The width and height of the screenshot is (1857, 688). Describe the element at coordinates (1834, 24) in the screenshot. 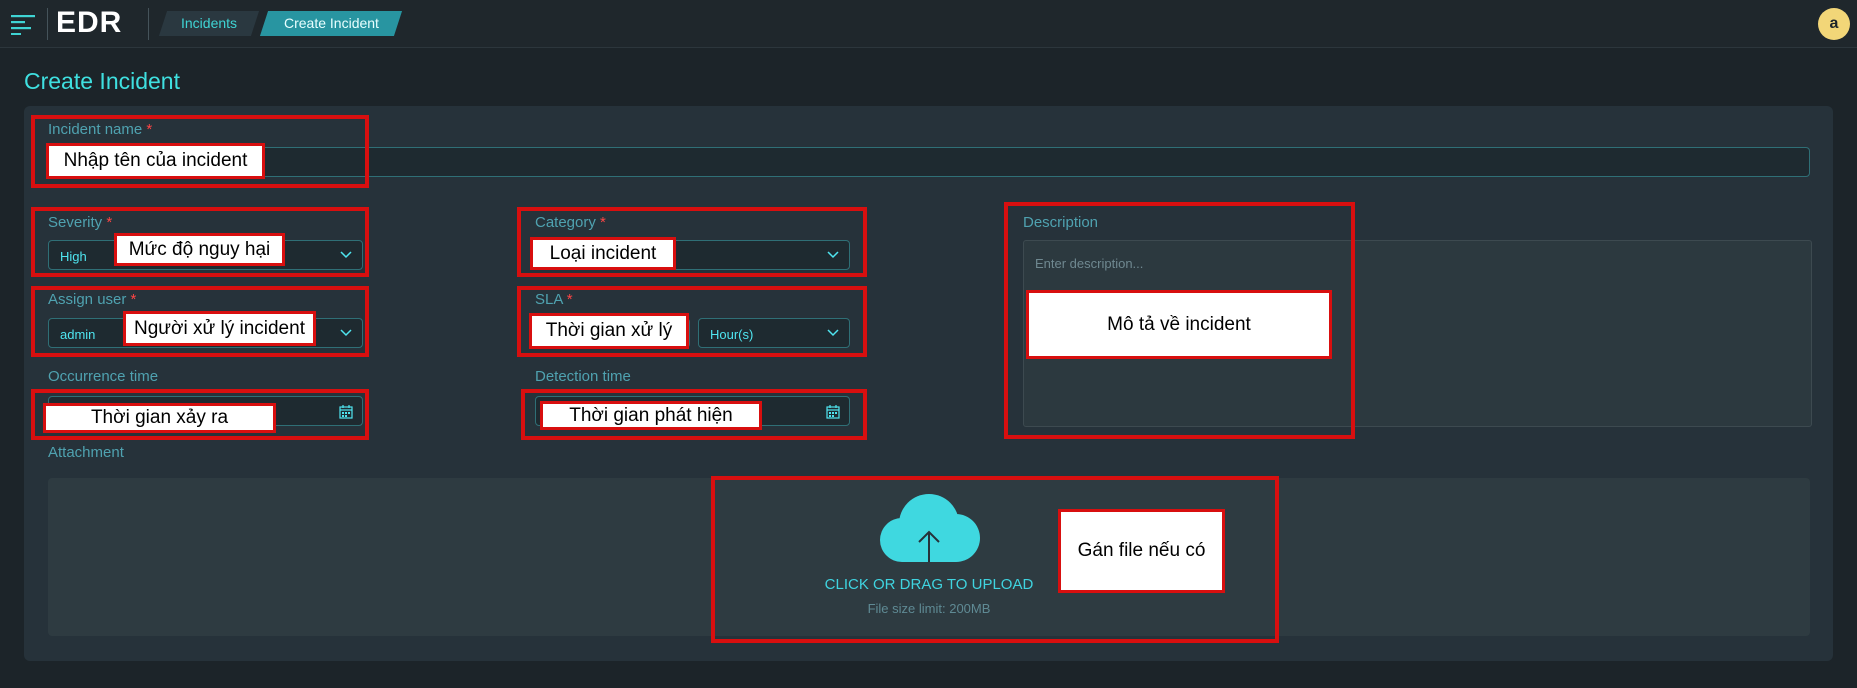

I see `avatar: a` at that location.